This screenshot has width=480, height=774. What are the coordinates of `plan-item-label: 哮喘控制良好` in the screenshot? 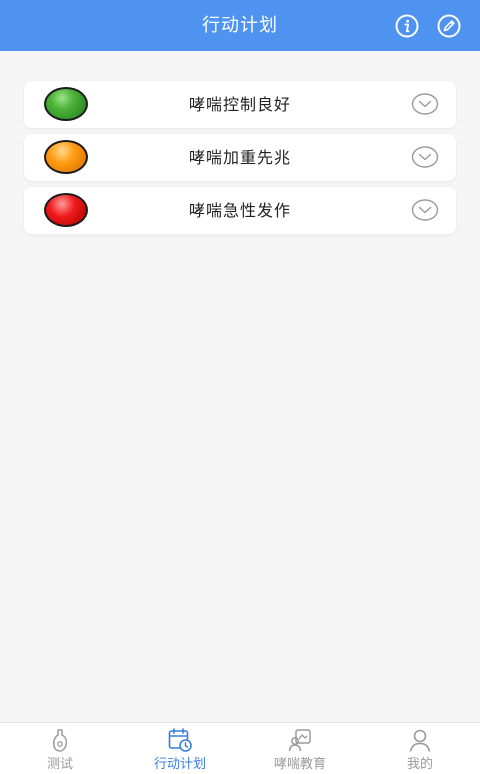 It's located at (239, 104).